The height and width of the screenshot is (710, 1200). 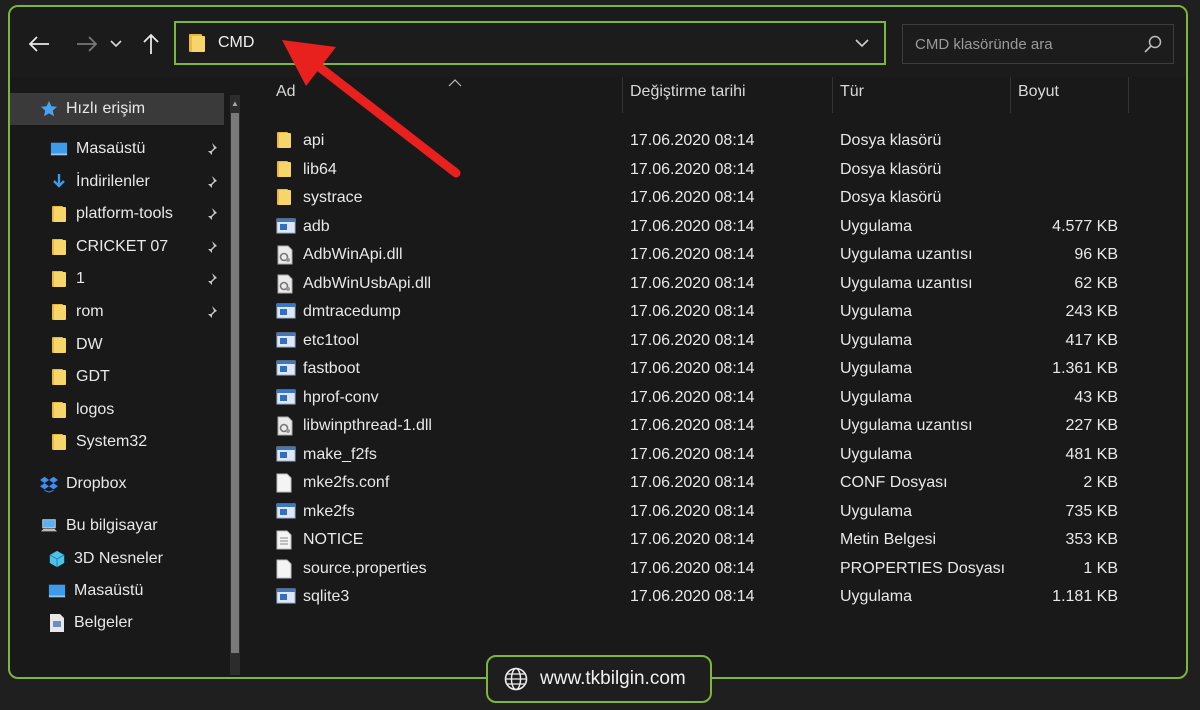 I want to click on dll-file-icon, so click(x=285, y=426).